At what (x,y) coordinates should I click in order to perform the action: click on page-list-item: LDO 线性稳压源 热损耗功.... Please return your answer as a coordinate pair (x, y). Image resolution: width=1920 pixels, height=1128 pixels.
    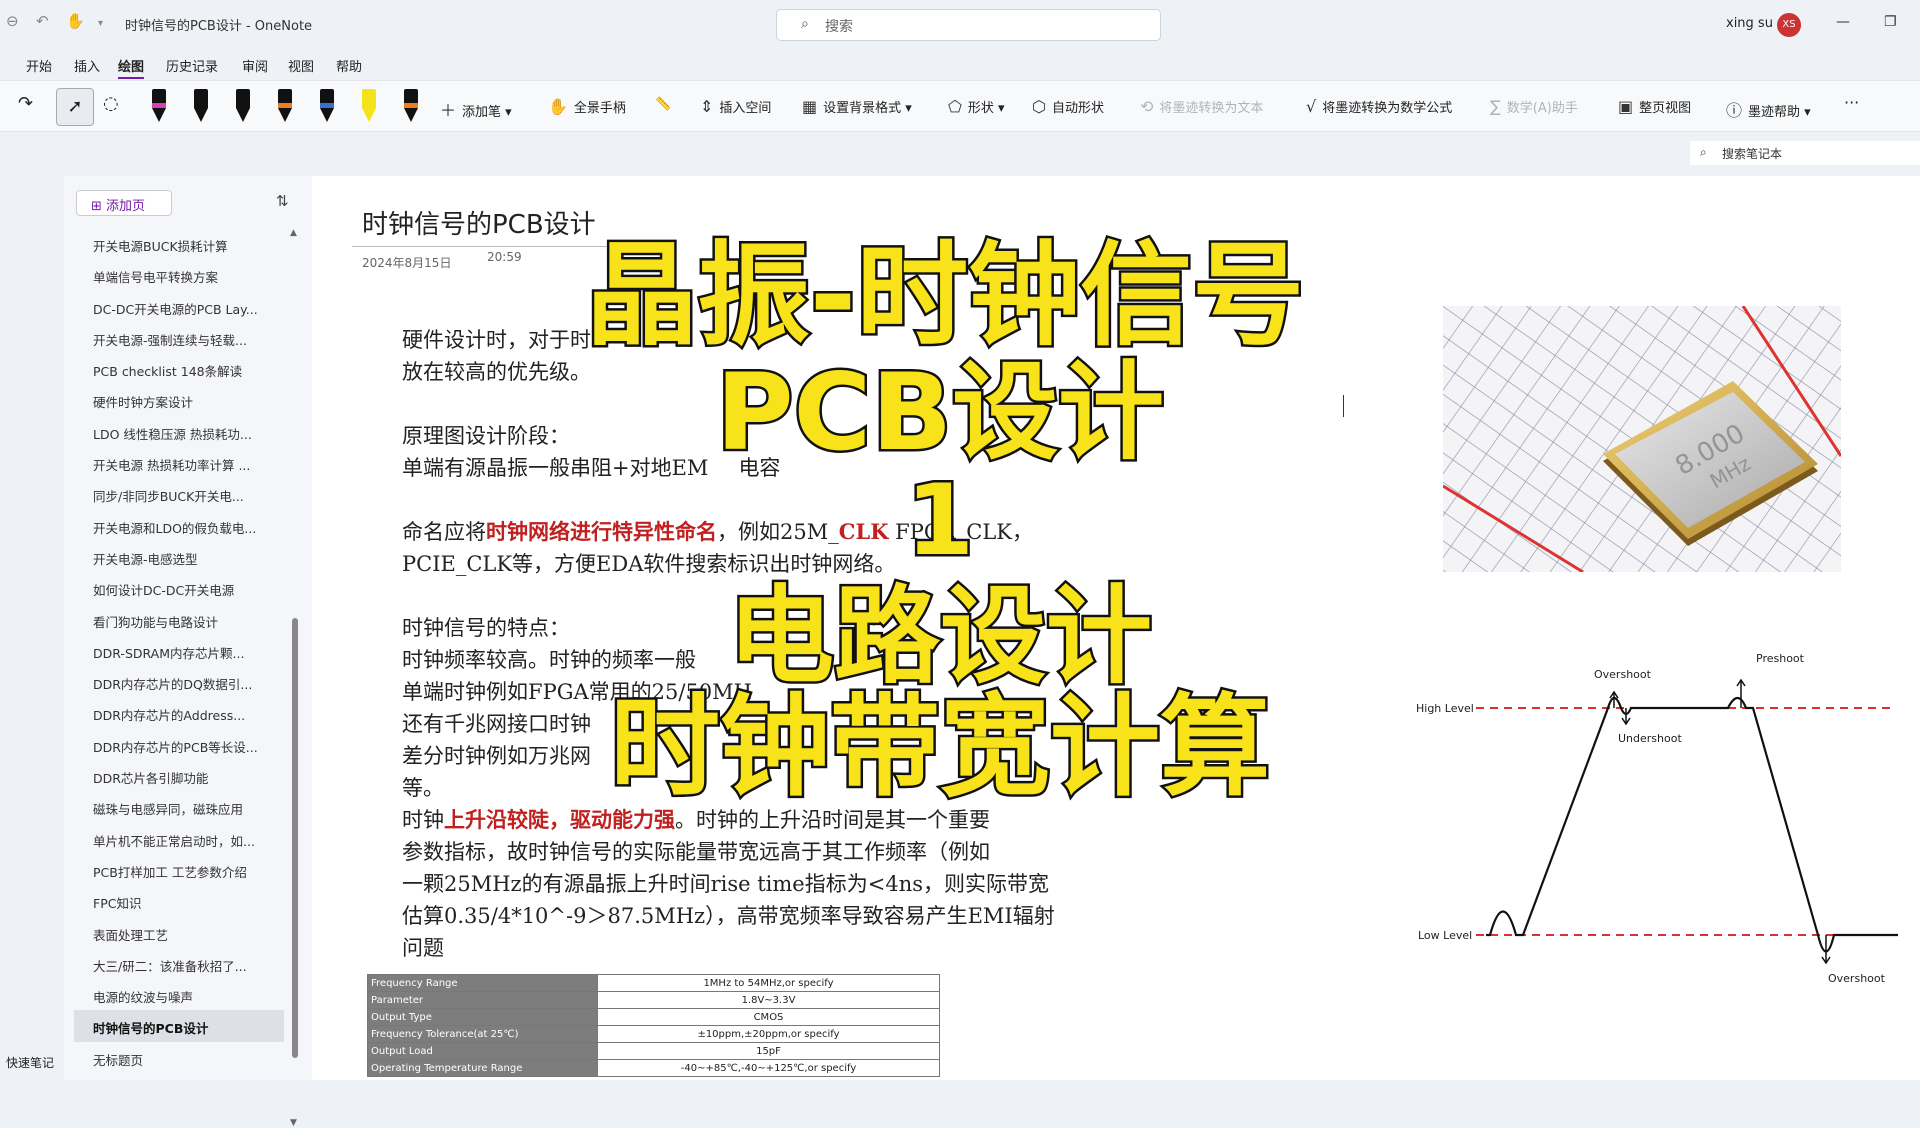
    Looking at the image, I should click on (179, 431).